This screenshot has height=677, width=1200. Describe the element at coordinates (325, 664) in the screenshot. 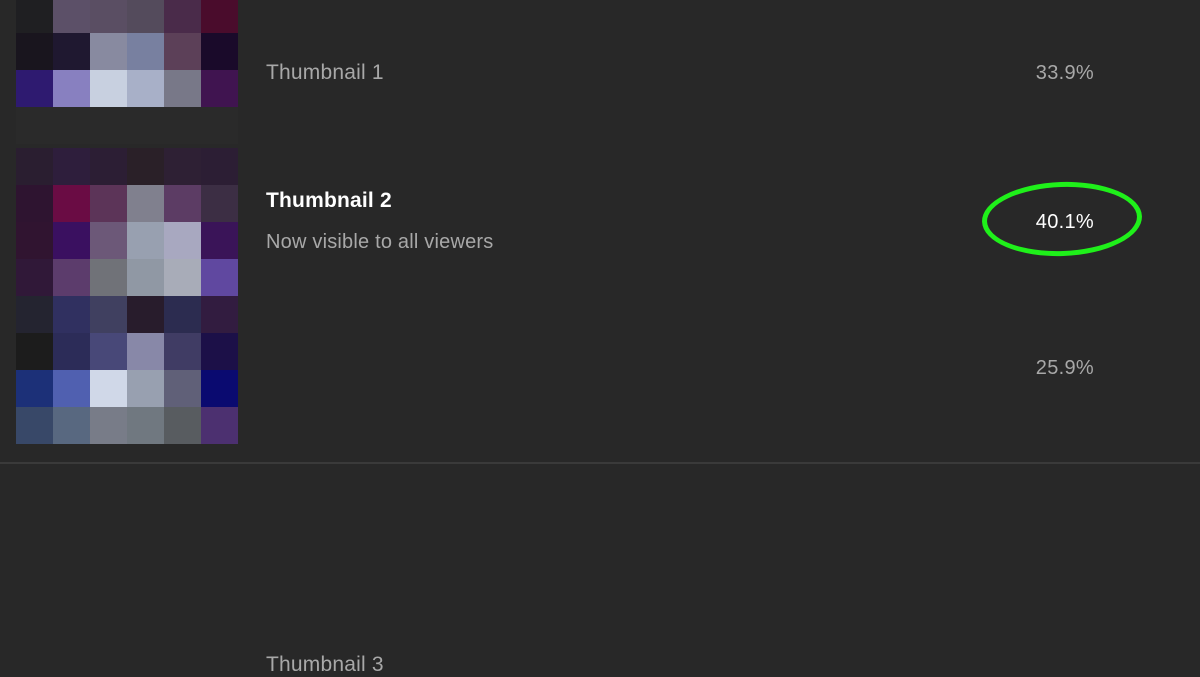

I see `thumbnail-label: Thumbnail 3` at that location.